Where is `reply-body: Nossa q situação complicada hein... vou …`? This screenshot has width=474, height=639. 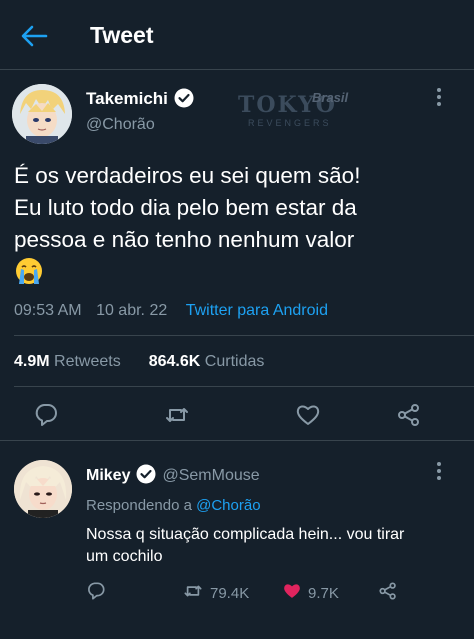 reply-body: Nossa q situação complicada hein... vou … is located at coordinates (276, 546).